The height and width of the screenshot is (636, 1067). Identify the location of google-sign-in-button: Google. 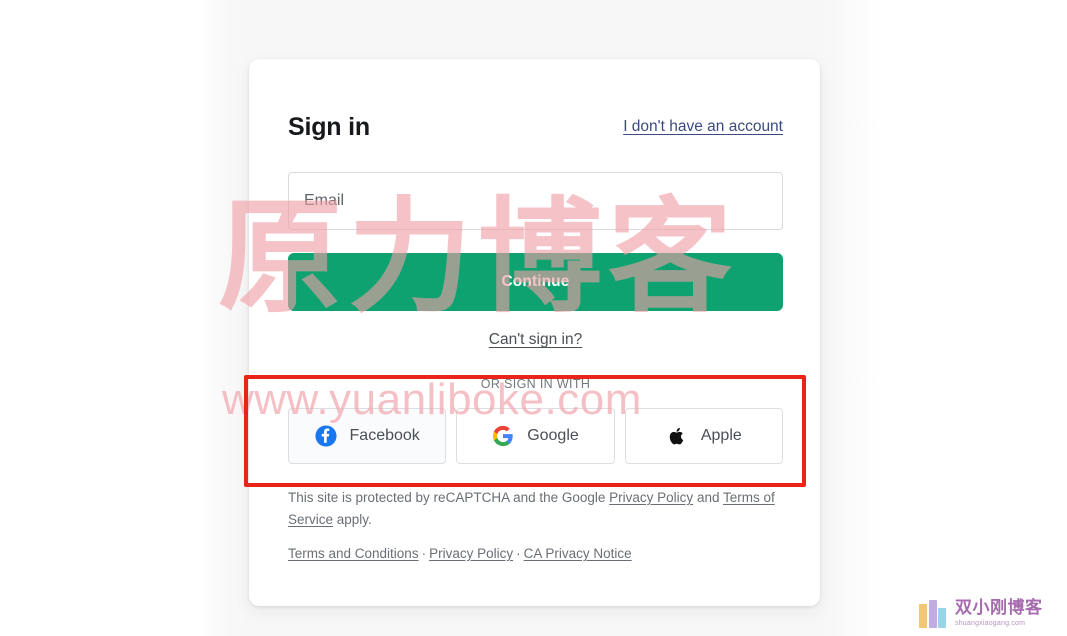
(535, 436).